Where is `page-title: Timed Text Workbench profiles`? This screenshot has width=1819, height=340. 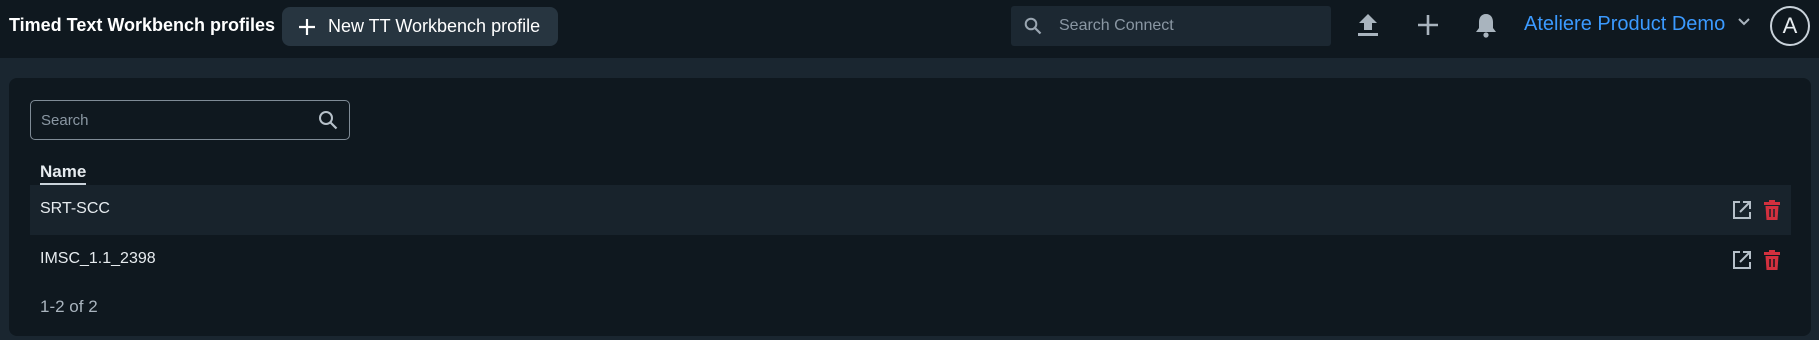
page-title: Timed Text Workbench profiles is located at coordinates (142, 25).